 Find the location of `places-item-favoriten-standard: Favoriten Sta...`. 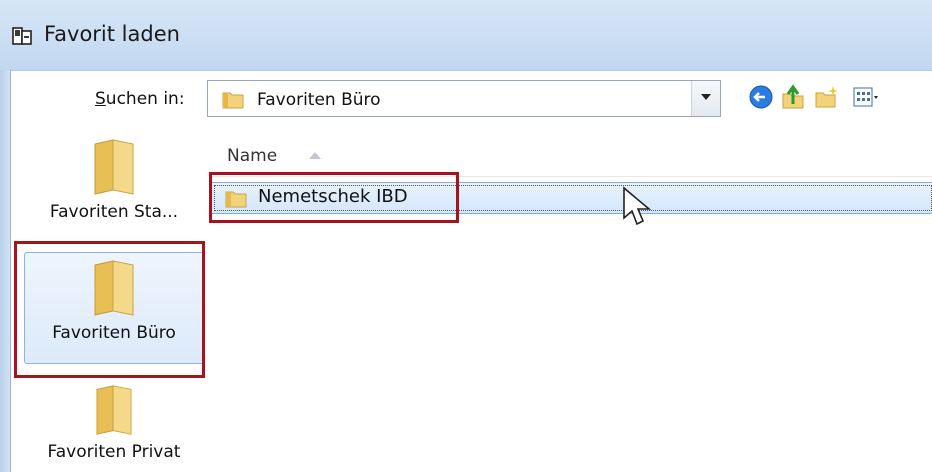

places-item-favoriten-standard: Favoriten Sta... is located at coordinates (114, 180).